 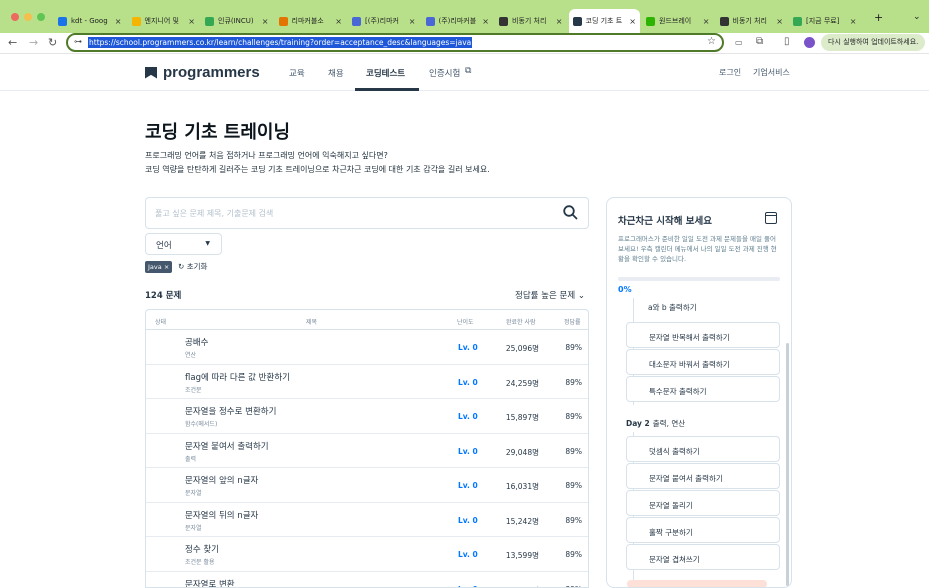 I want to click on table-row: 문자열을 정수로 변환하기 함수(메서드) Lv. 0 15,897명 89%, so click(x=367, y=416).